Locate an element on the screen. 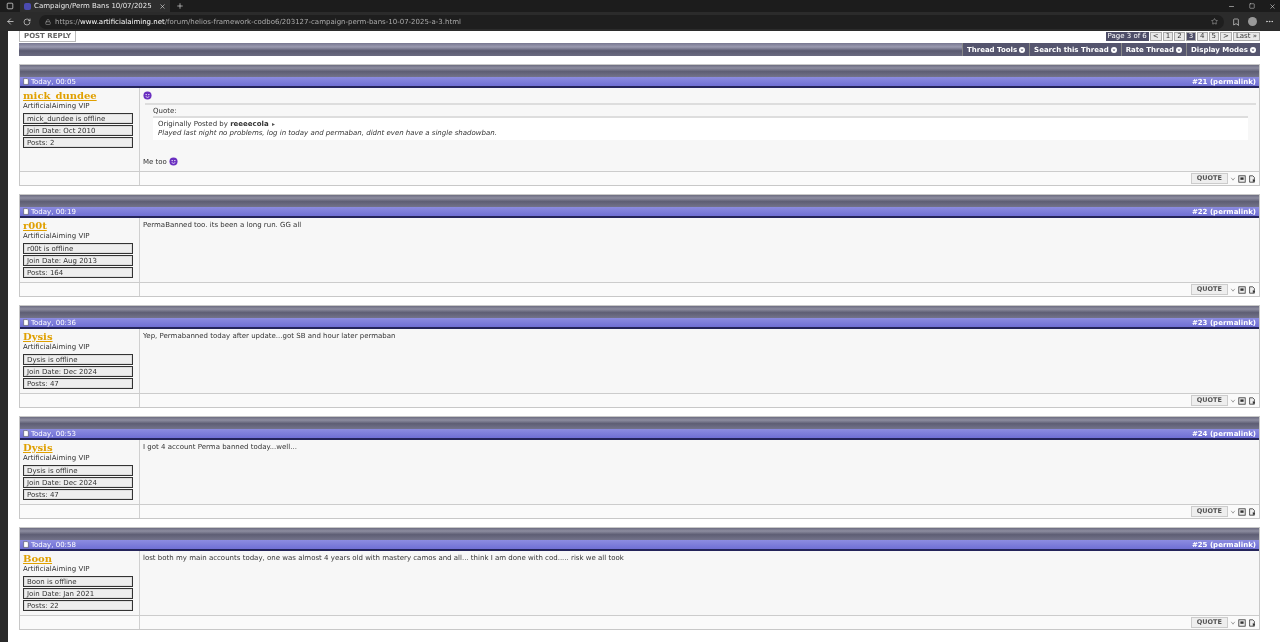 The height and width of the screenshot is (642, 1280). favorite-star-icon is located at coordinates (1214, 21).